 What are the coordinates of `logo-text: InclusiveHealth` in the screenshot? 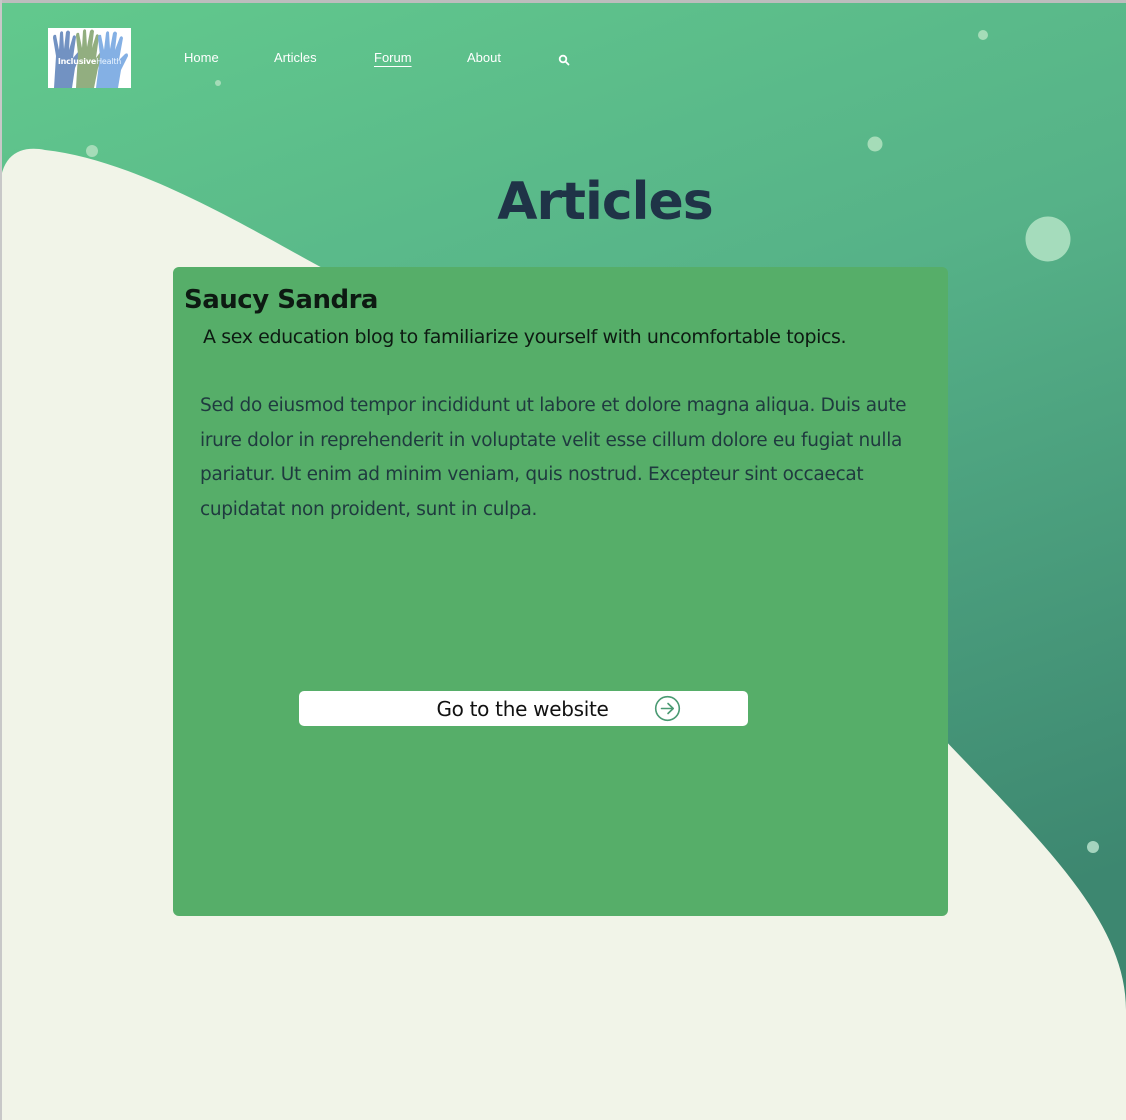 It's located at (89, 61).